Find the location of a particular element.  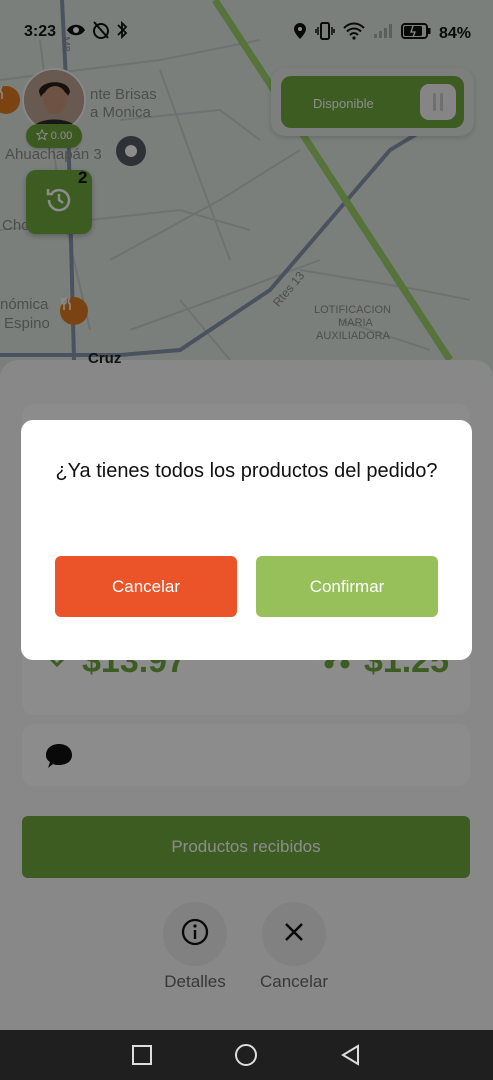

dialog-confirm-button: Confirmar is located at coordinates (347, 586).